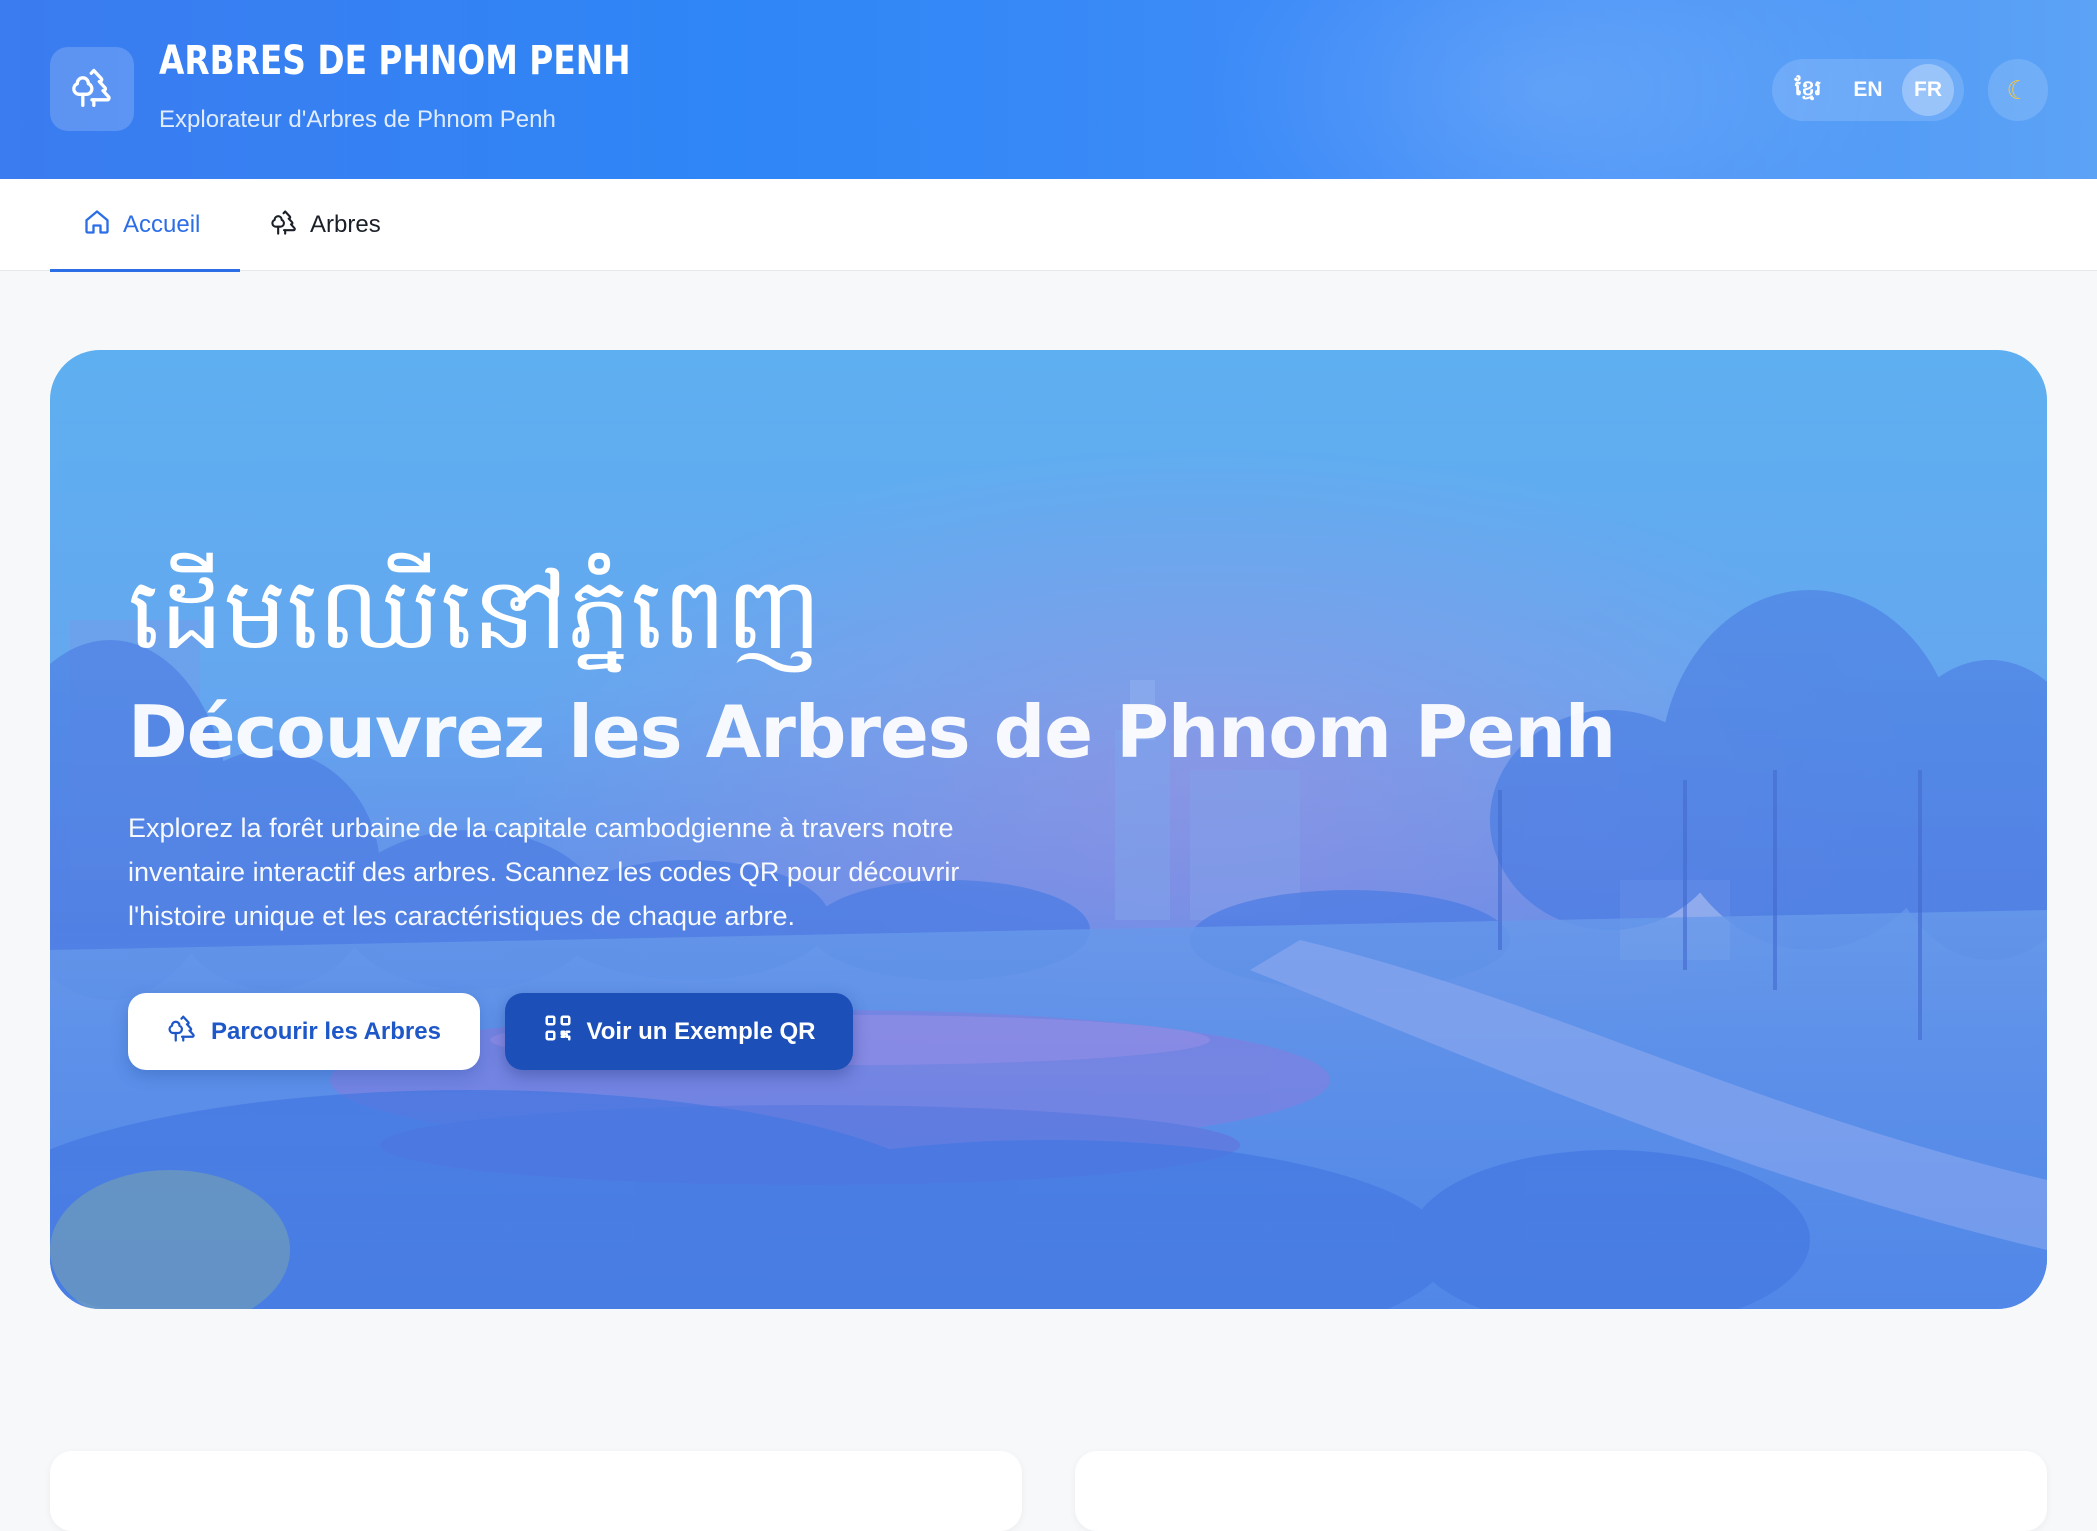 This screenshot has height=1531, width=2097. I want to click on view-qr-example-button: Voir un Exemple QR, so click(679, 1031).